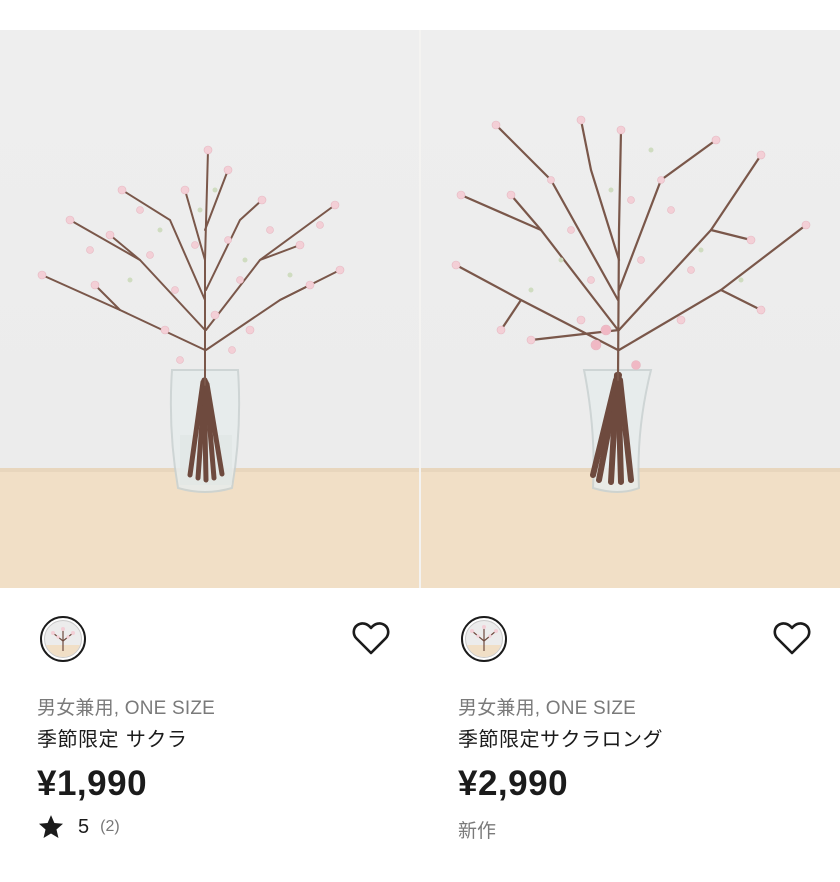 This screenshot has height=882, width=840. What do you see at coordinates (110, 826) in the screenshot?
I see `rating-count: (2)` at bounding box center [110, 826].